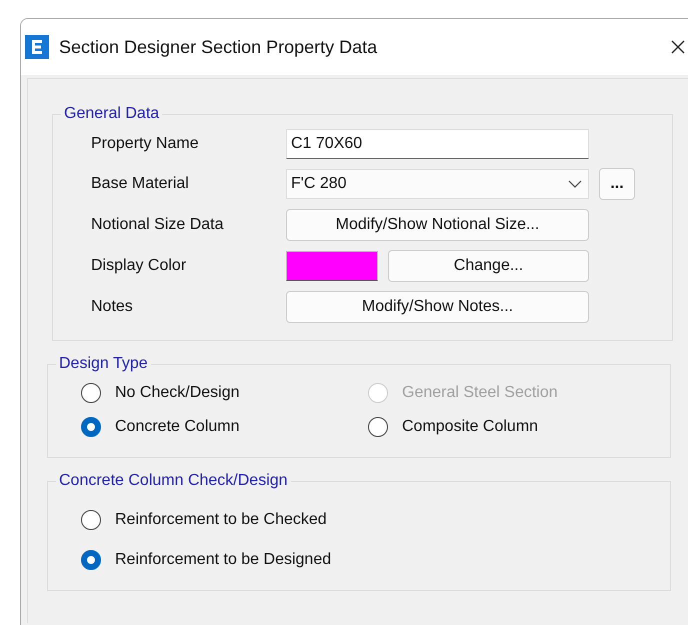  Describe the element at coordinates (480, 393) in the screenshot. I see `option-label: General Steel Section` at that location.